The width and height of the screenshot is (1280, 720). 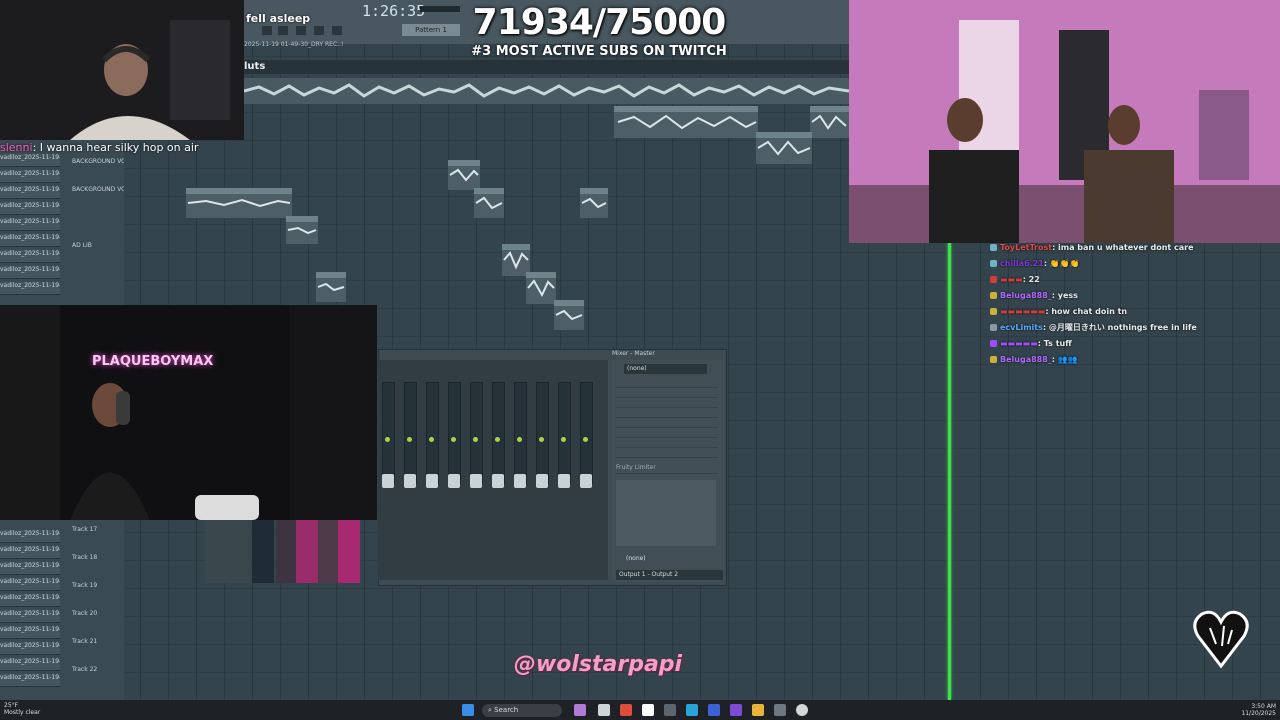 What do you see at coordinates (98, 532) in the screenshot?
I see `track-label: Track 17` at bounding box center [98, 532].